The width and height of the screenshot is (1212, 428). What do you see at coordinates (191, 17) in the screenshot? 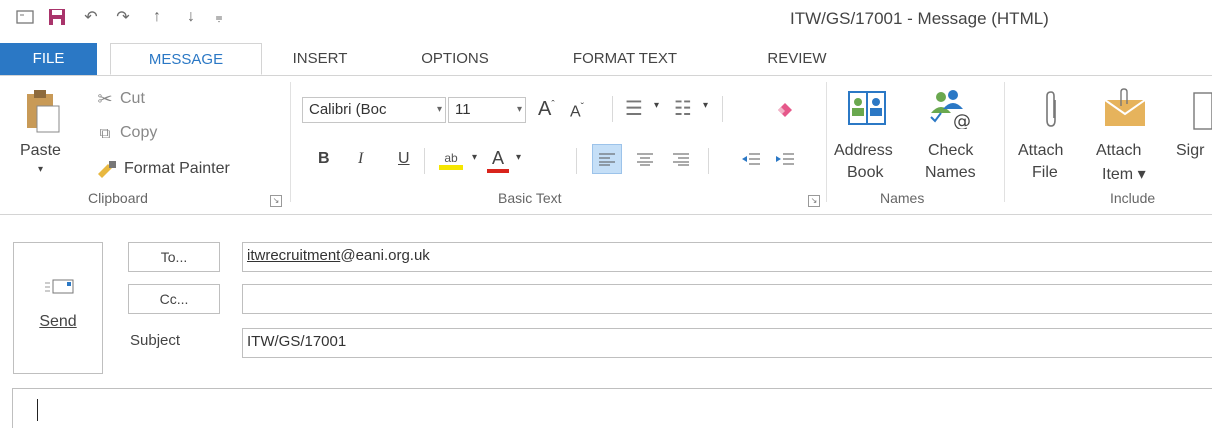
I see `down-arrow-icon: ↓` at bounding box center [191, 17].